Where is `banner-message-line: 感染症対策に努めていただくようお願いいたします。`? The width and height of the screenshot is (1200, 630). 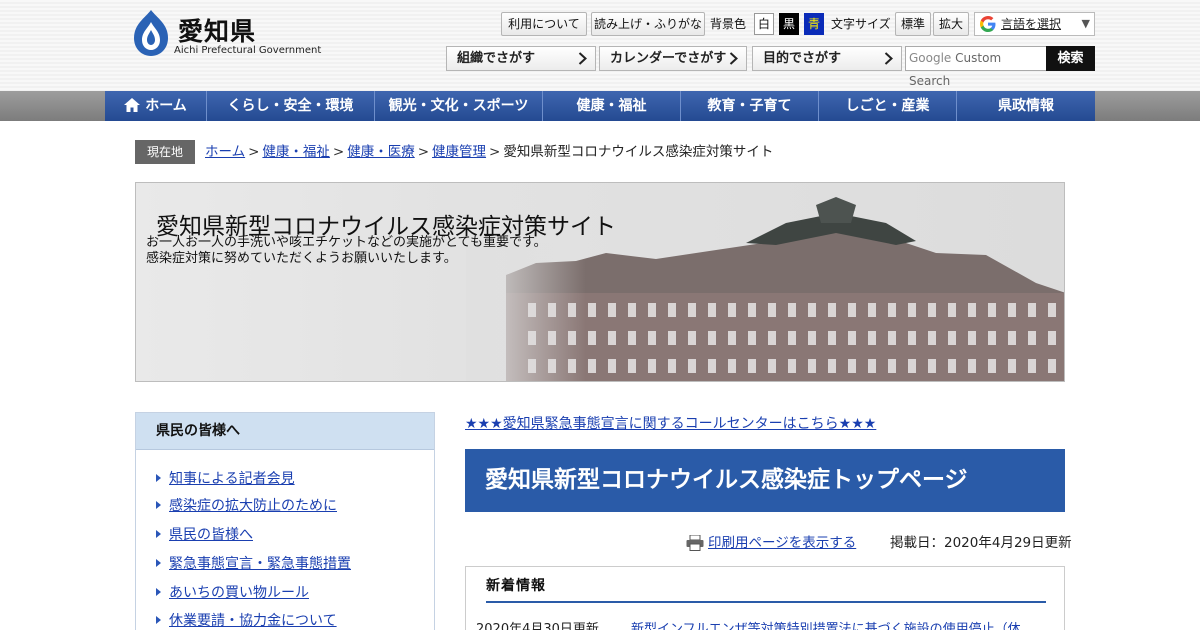
banner-message-line: 感染症対策に努めていただくようお願いいたします。 is located at coordinates (301, 258).